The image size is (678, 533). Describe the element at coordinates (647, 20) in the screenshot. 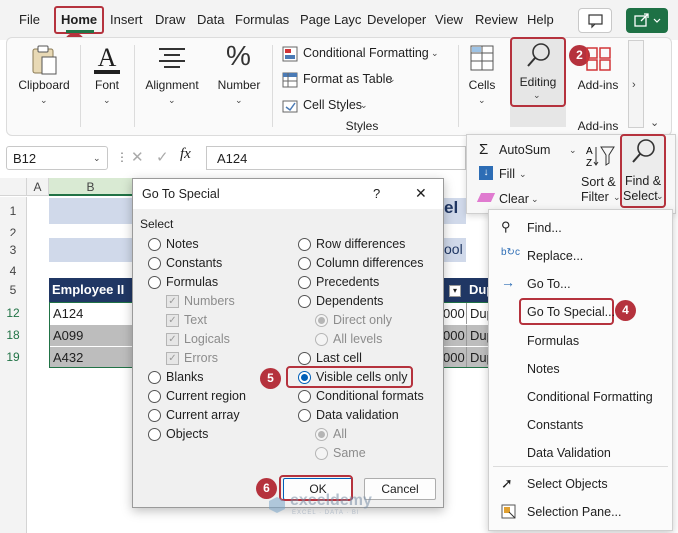

I see `share-button` at that location.